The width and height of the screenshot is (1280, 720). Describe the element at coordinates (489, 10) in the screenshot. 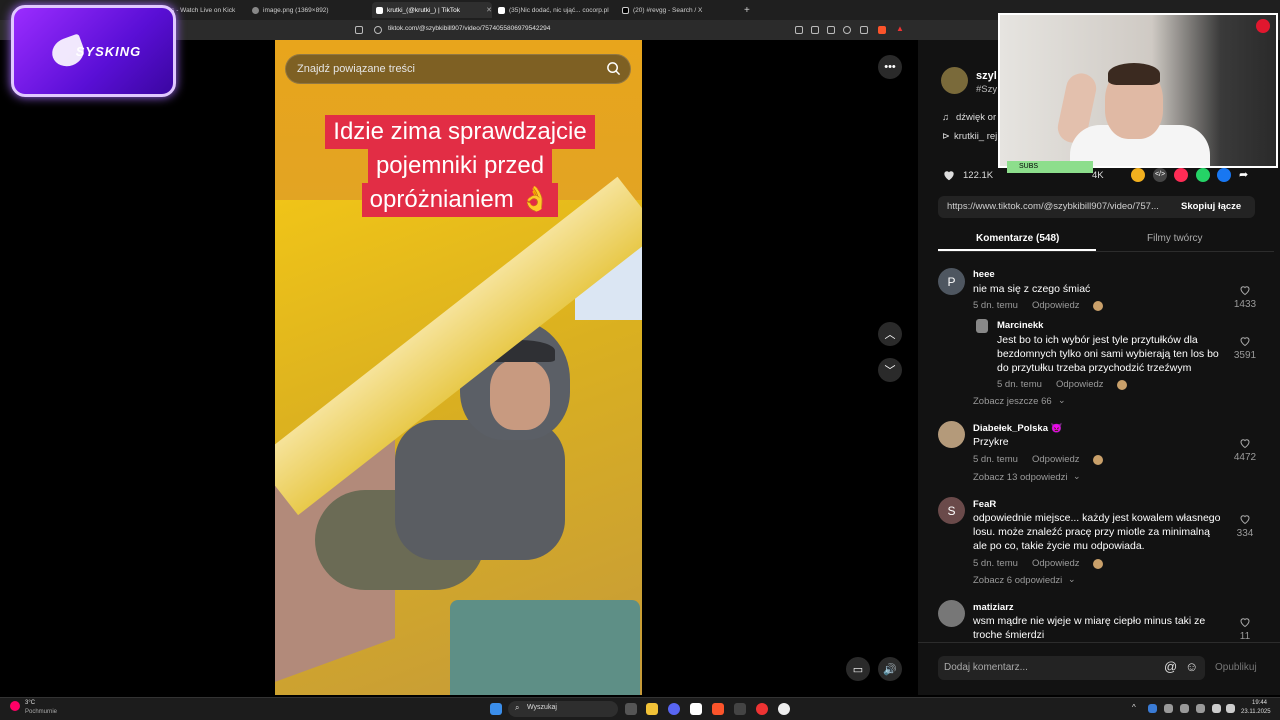

I see `close-icon: ✕` at that location.